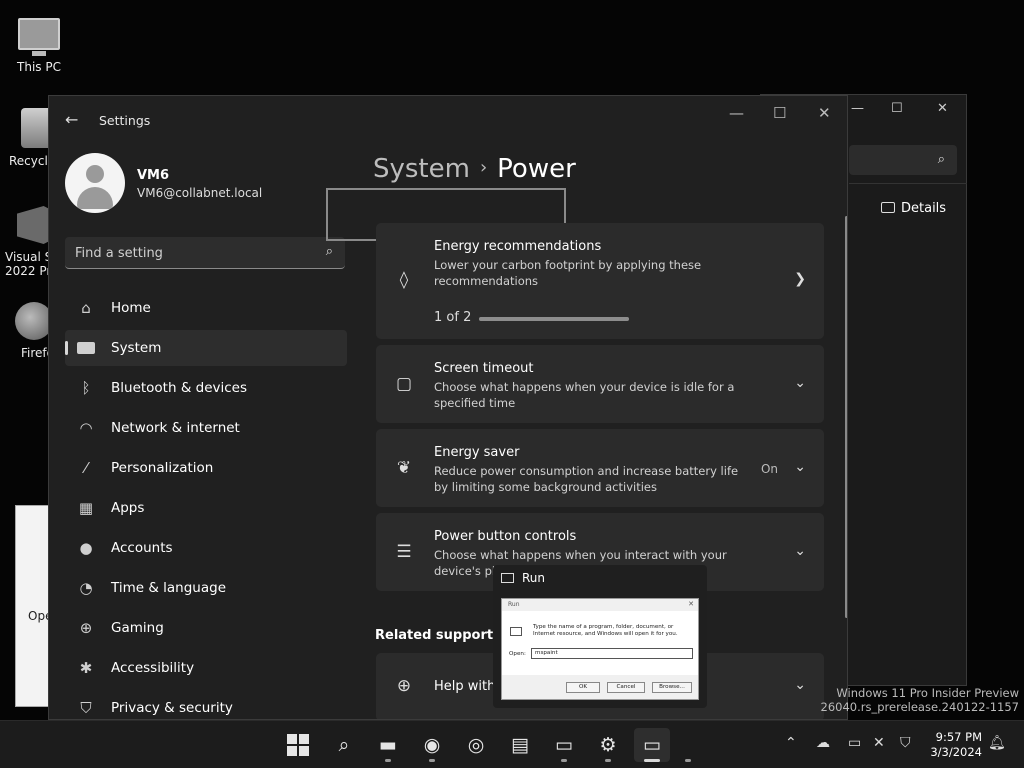 The image size is (1024, 768). I want to click on firefox-icon: ◉, so click(432, 745).